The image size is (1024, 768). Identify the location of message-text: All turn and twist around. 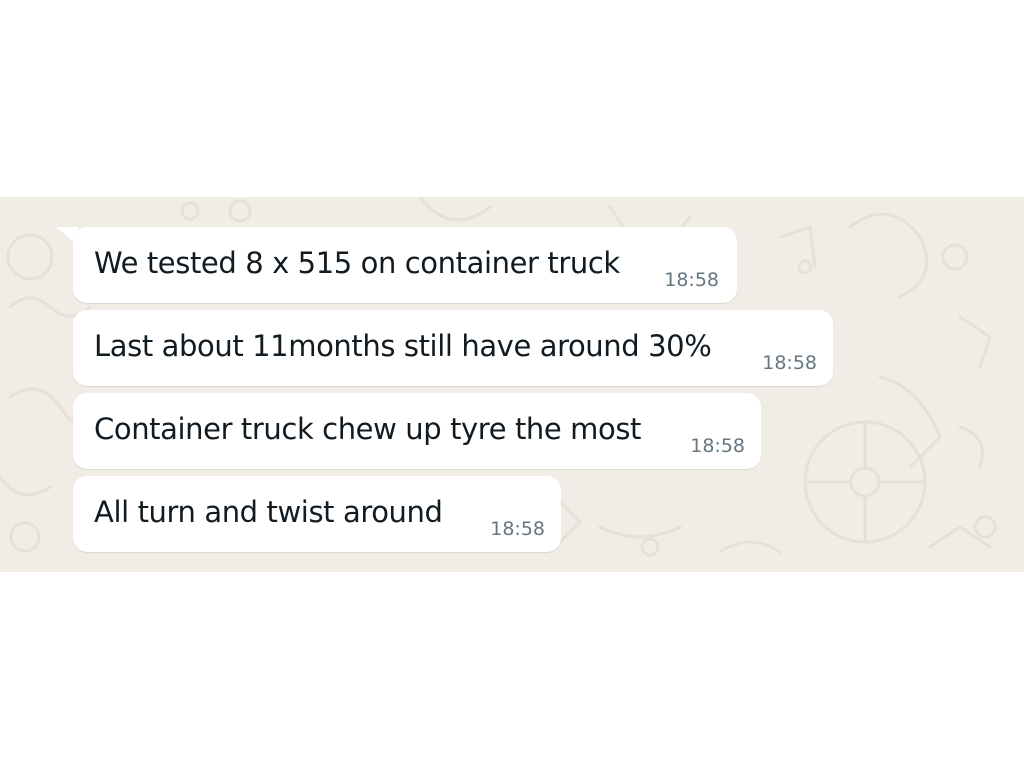
(268, 512).